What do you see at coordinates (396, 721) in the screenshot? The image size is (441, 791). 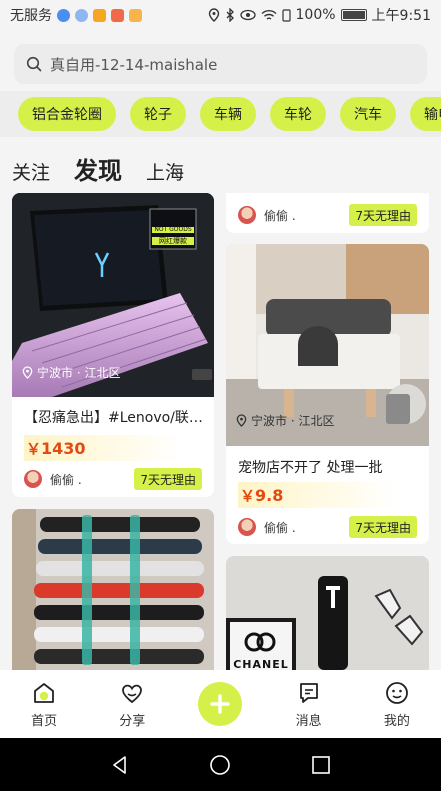 I see `nav-label: 我的` at bounding box center [396, 721].